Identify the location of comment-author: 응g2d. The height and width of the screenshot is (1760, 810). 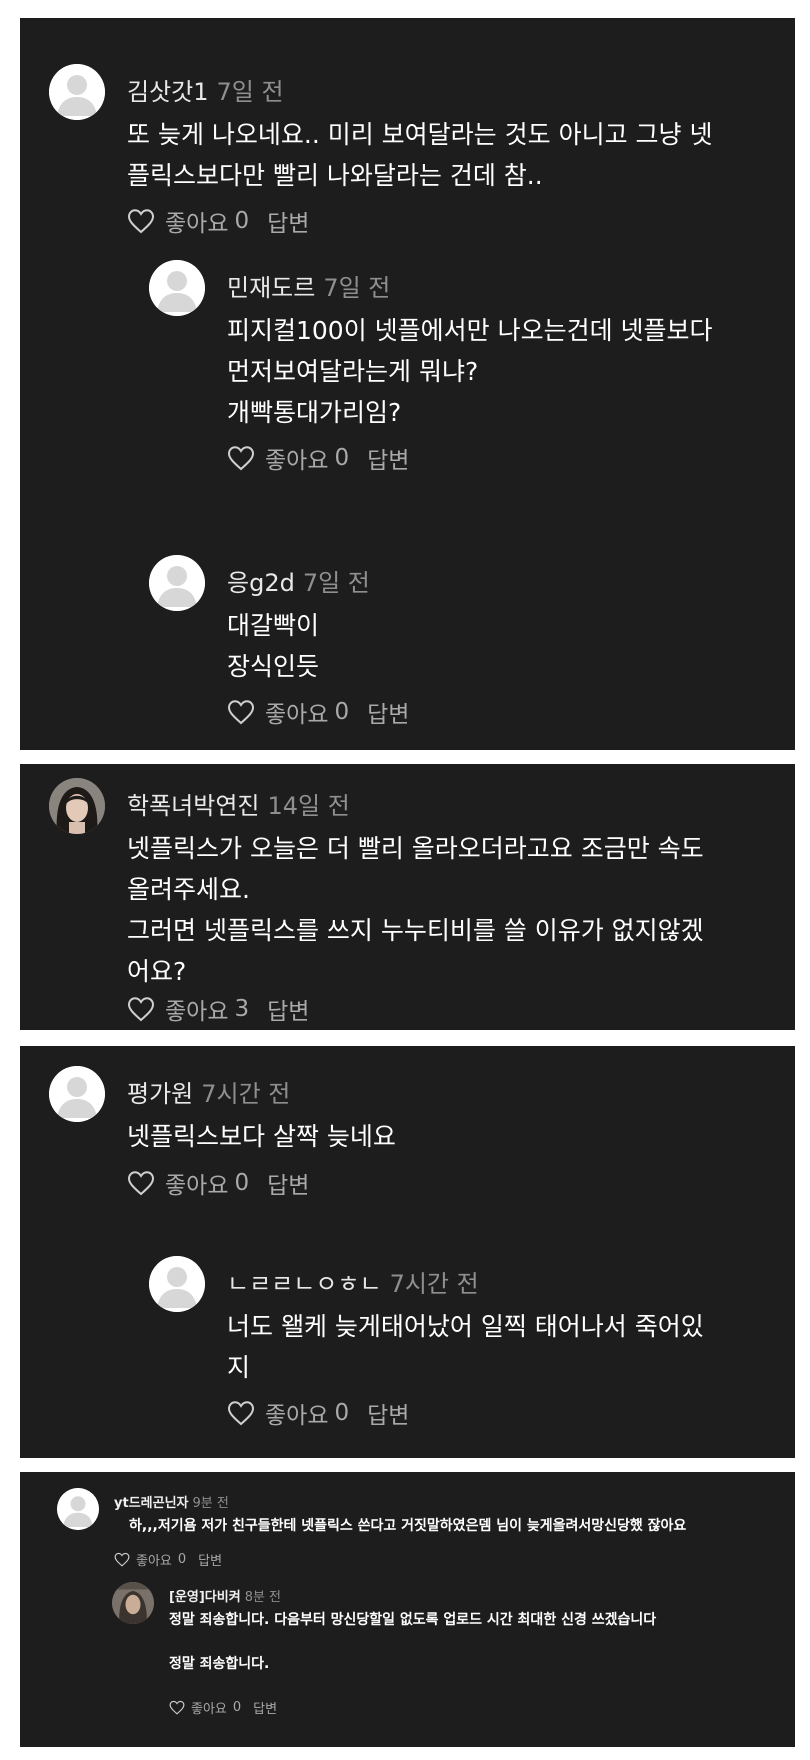
(261, 583).